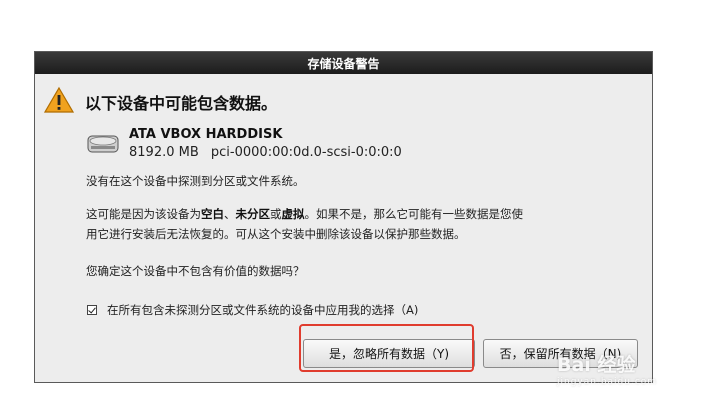  What do you see at coordinates (164, 152) in the screenshot?
I see `disk-size: 8192.0 MB` at bounding box center [164, 152].